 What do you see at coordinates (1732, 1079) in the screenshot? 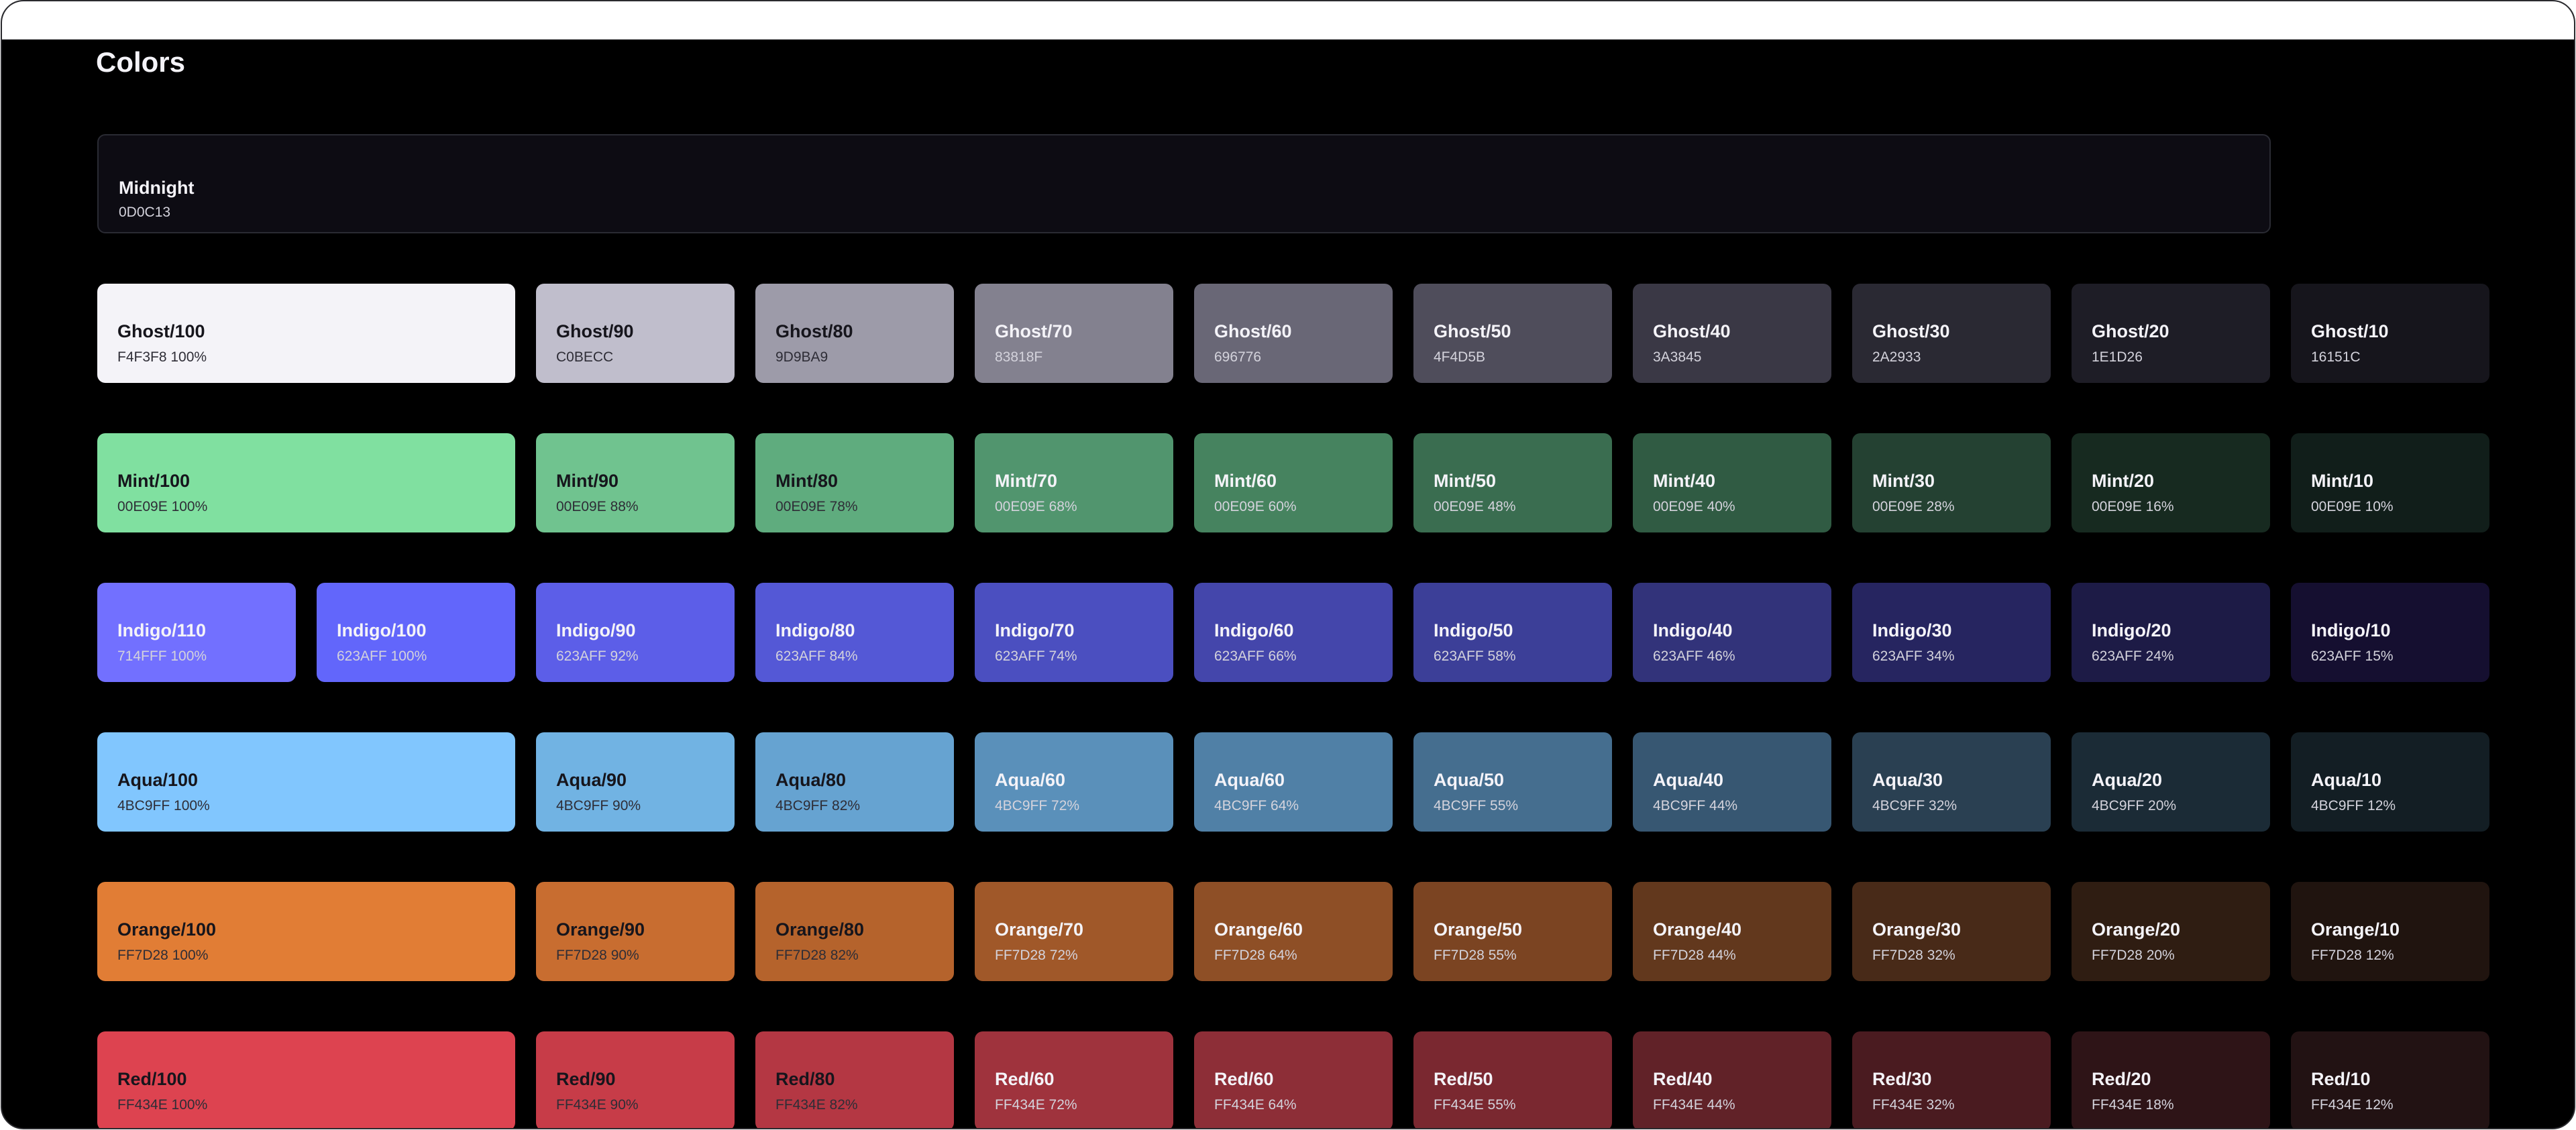
I see `swatch-red-40: Red/40 FF434E 44%` at bounding box center [1732, 1079].